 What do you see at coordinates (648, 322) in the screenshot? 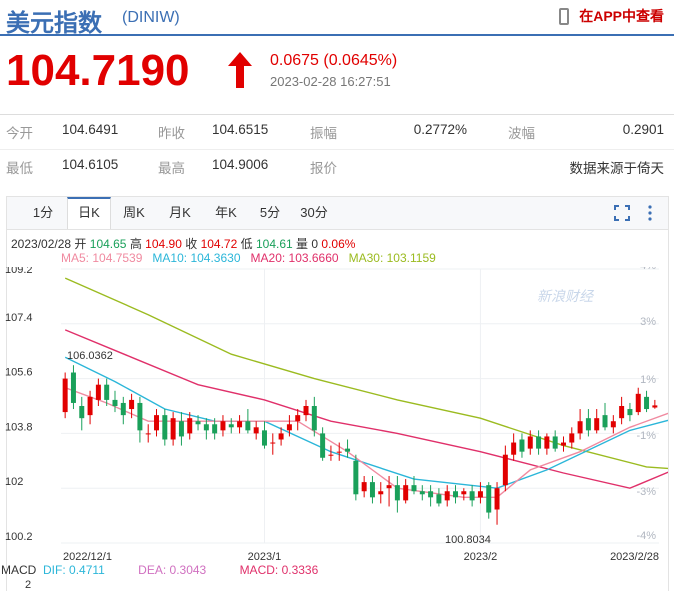
I see `percent-tick-label: 3%` at bounding box center [648, 322].